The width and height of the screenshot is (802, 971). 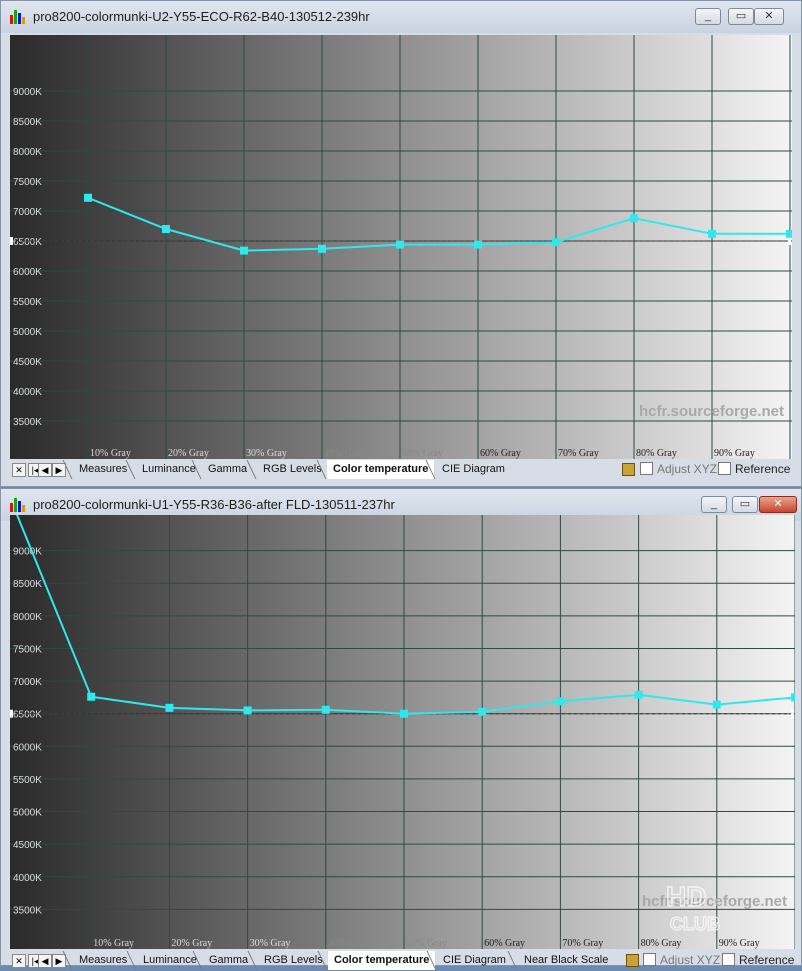 What do you see at coordinates (11, 713) in the screenshot?
I see `reference-marker-left` at bounding box center [11, 713].